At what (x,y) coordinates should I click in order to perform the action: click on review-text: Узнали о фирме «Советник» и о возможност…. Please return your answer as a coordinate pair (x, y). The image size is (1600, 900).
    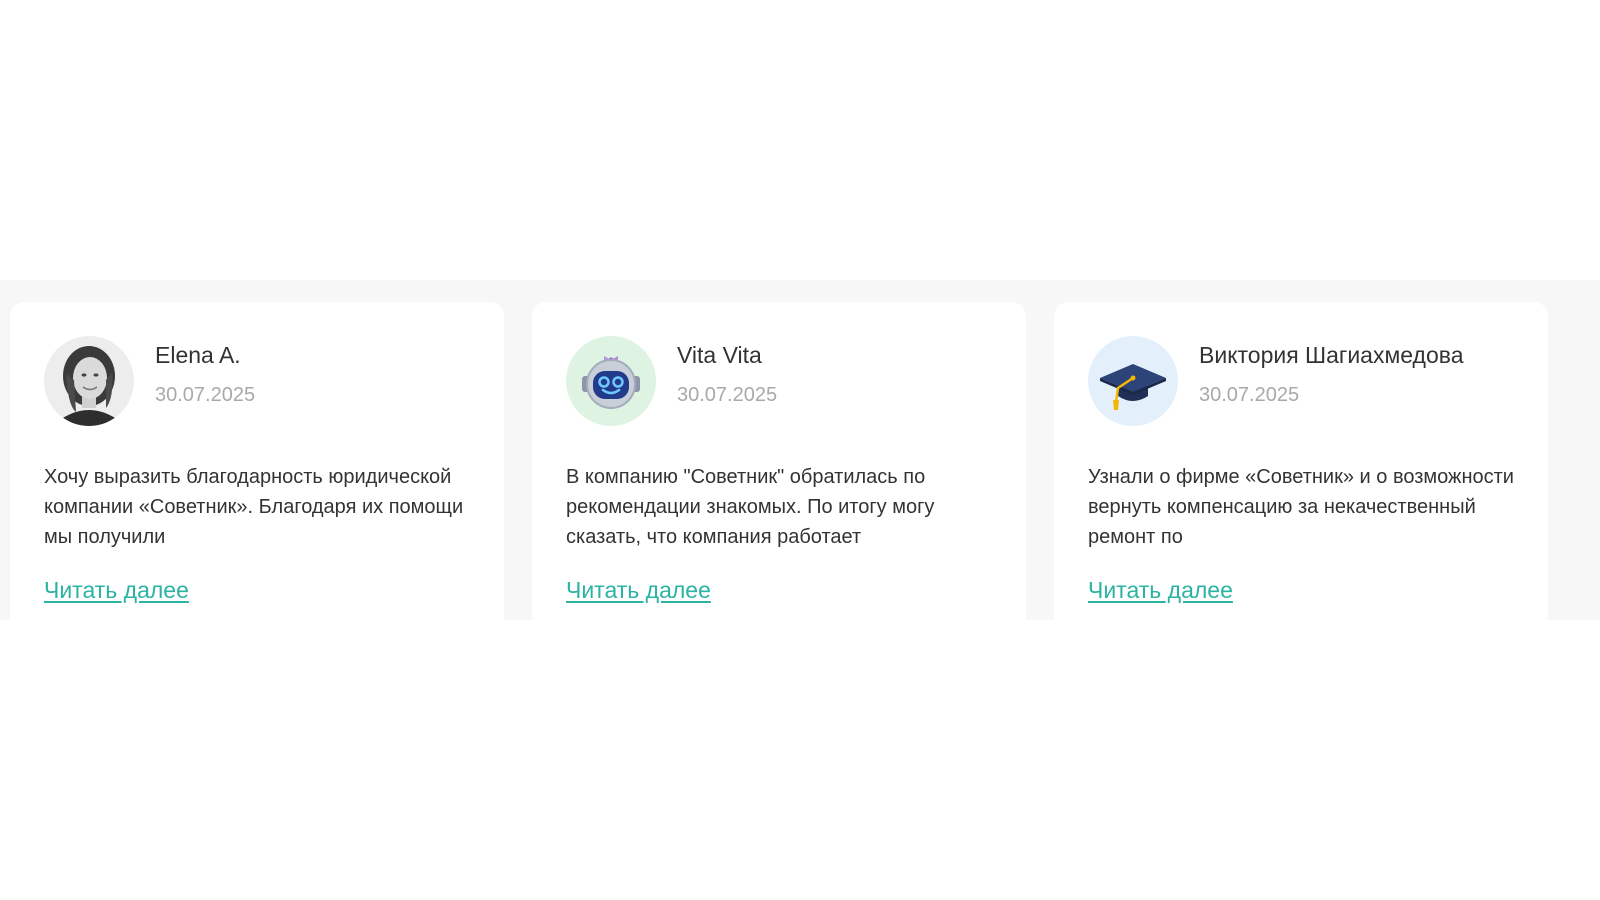
    Looking at the image, I should click on (1301, 507).